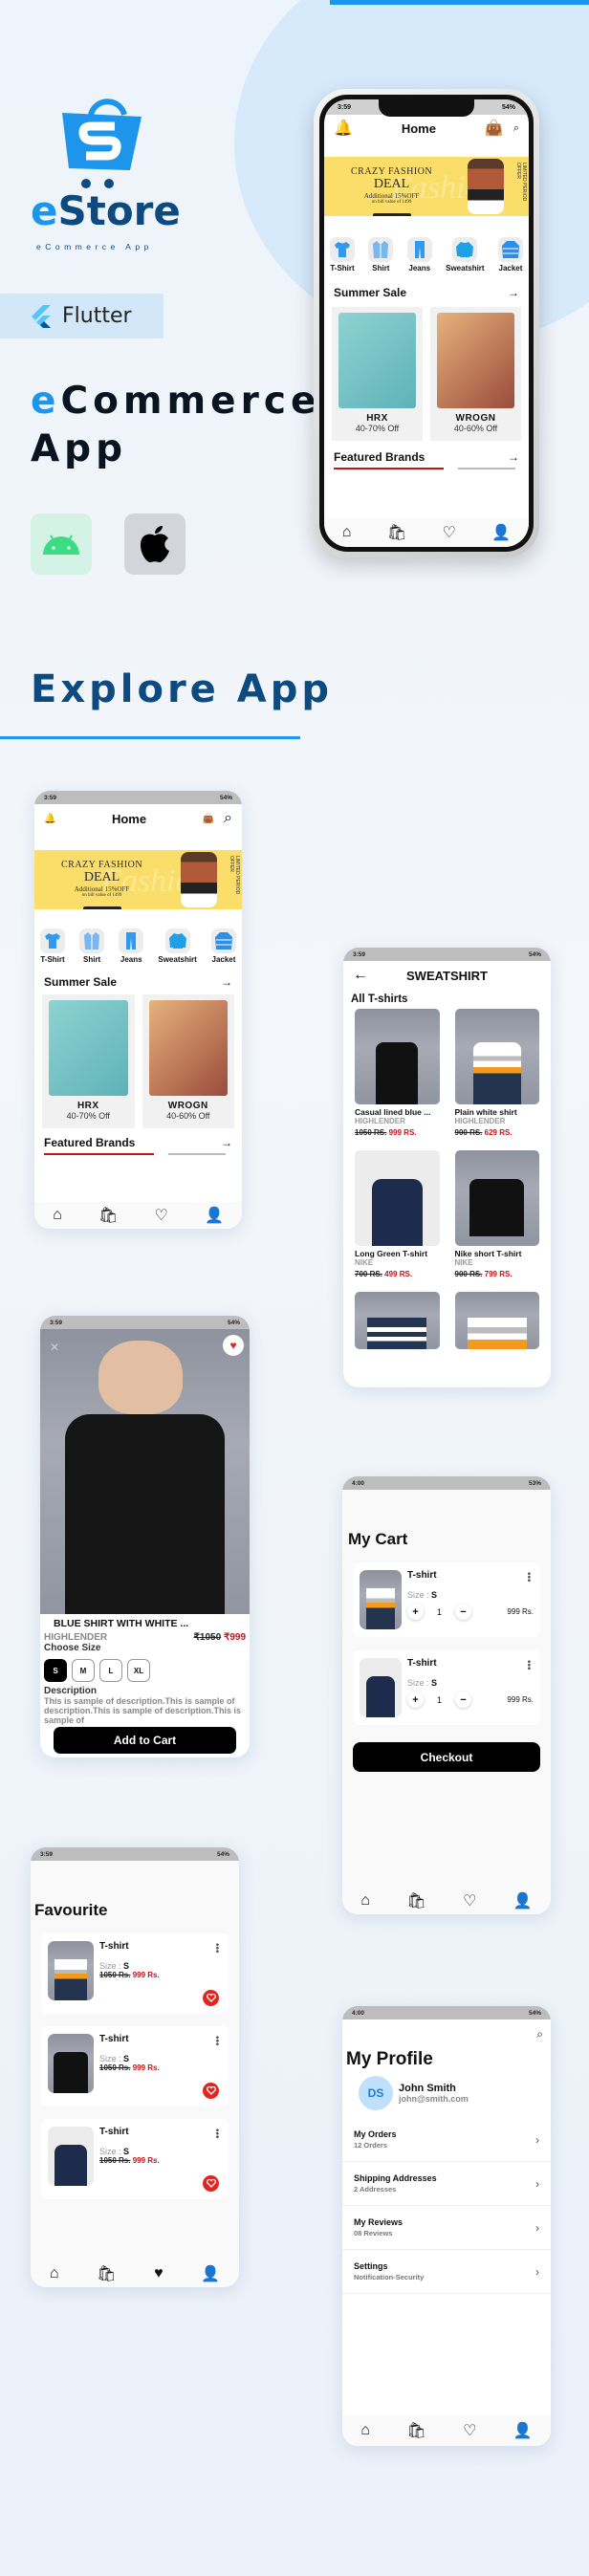  What do you see at coordinates (447, 2272) in the screenshot?
I see `menu-settings: Settings Notification-Security ›` at bounding box center [447, 2272].